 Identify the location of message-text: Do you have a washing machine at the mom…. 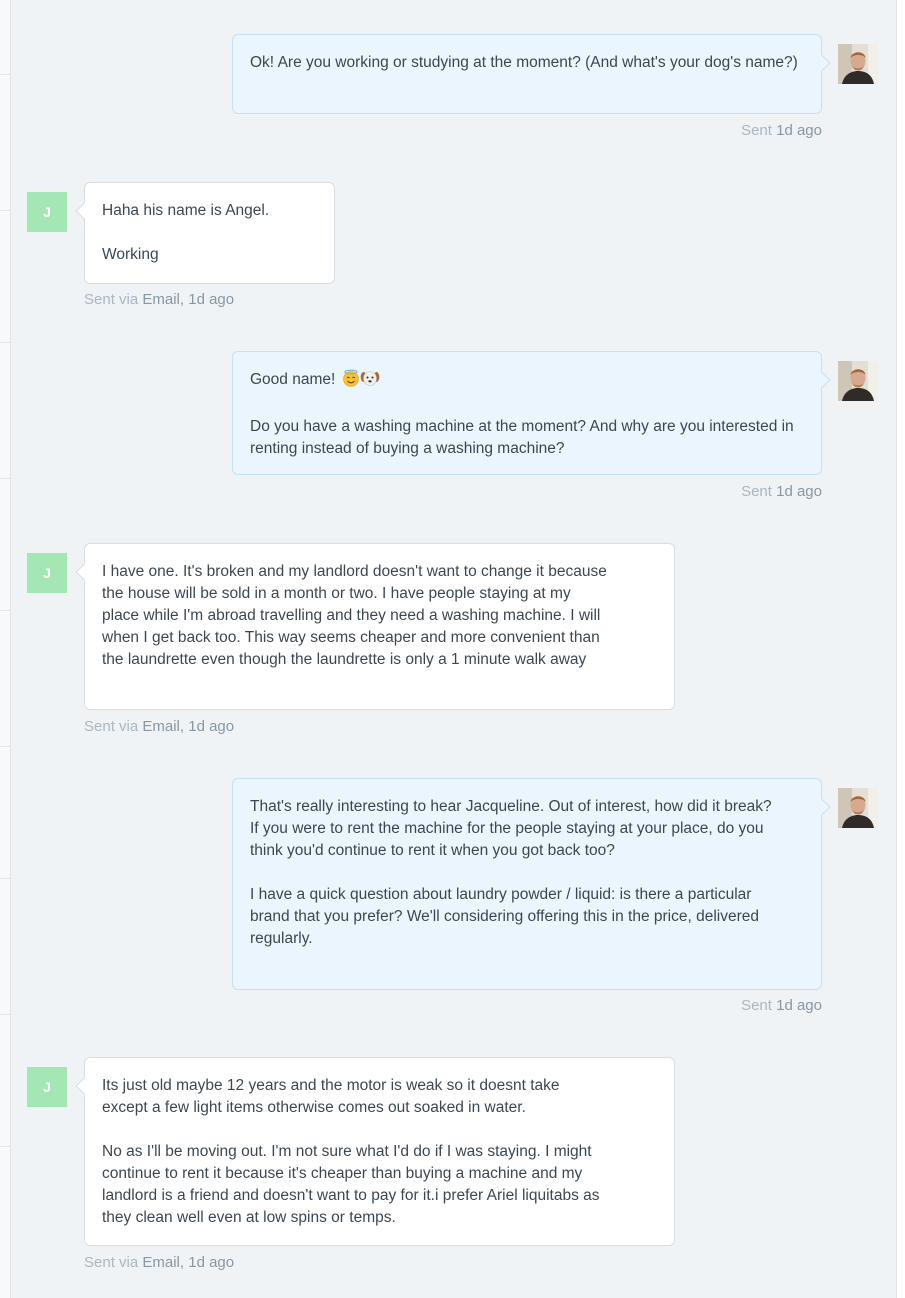
(522, 437).